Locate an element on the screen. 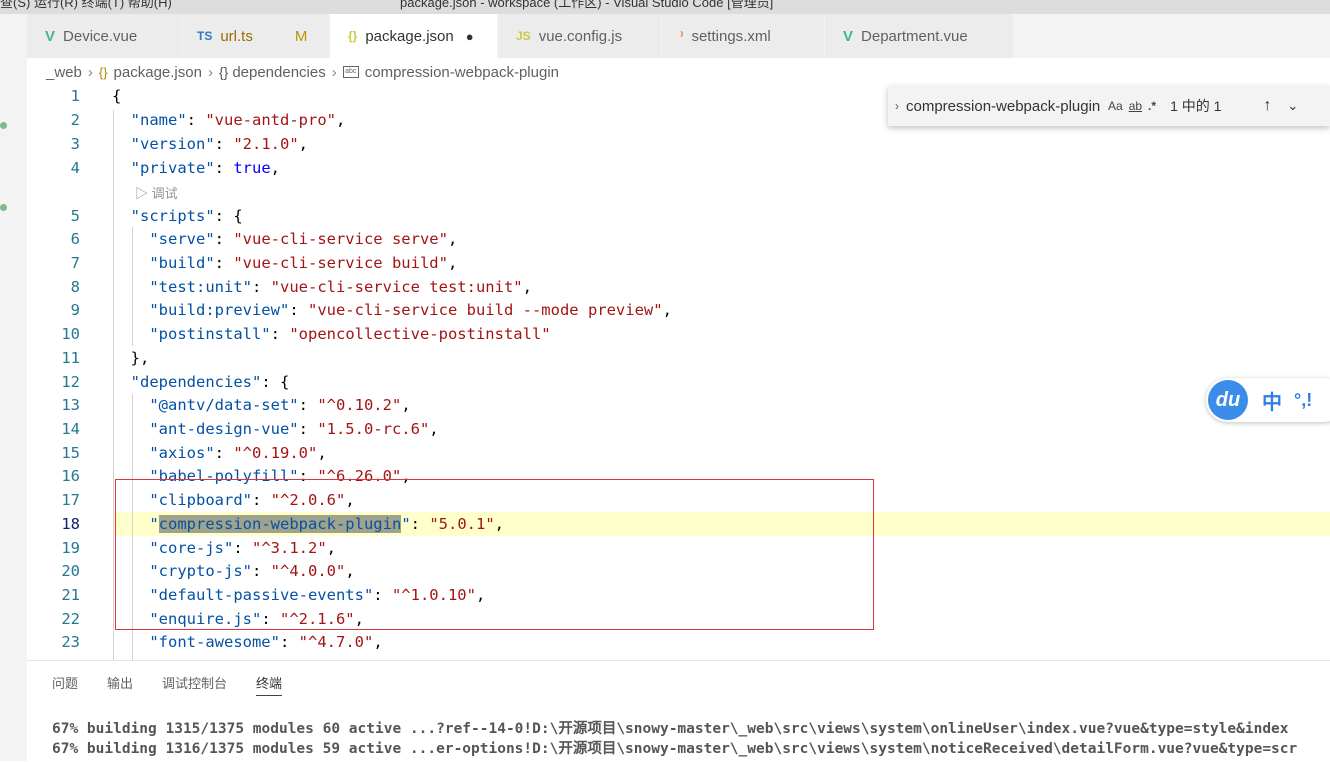 Image resolution: width=1330 pixels, height=762 pixels. tab-device-vue: V Device.vue is located at coordinates (105, 36).